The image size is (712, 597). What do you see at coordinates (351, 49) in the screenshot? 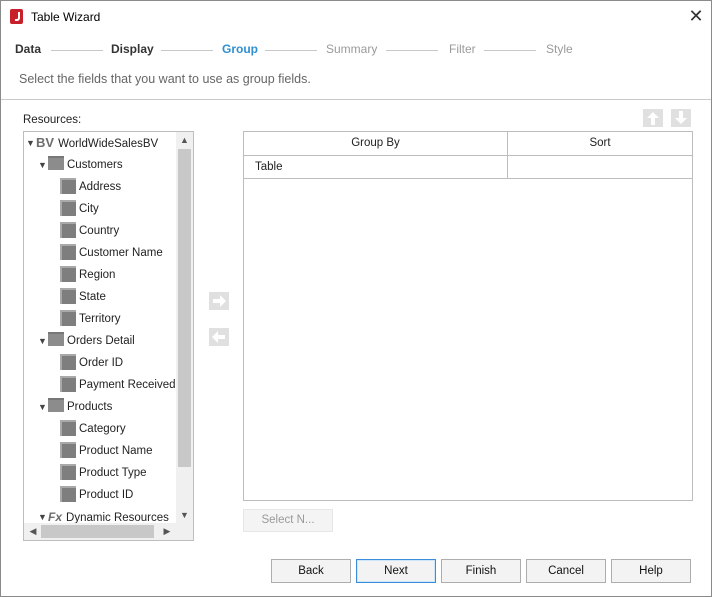
I see `step-summary: Summary` at bounding box center [351, 49].